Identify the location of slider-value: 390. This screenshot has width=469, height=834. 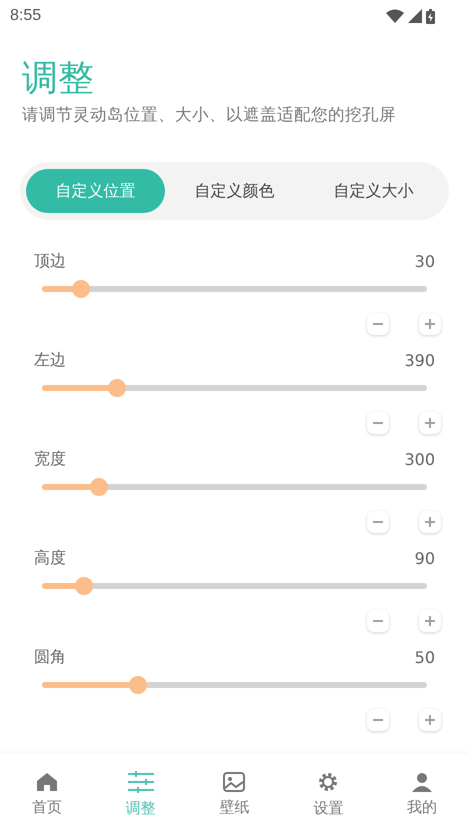
(419, 360).